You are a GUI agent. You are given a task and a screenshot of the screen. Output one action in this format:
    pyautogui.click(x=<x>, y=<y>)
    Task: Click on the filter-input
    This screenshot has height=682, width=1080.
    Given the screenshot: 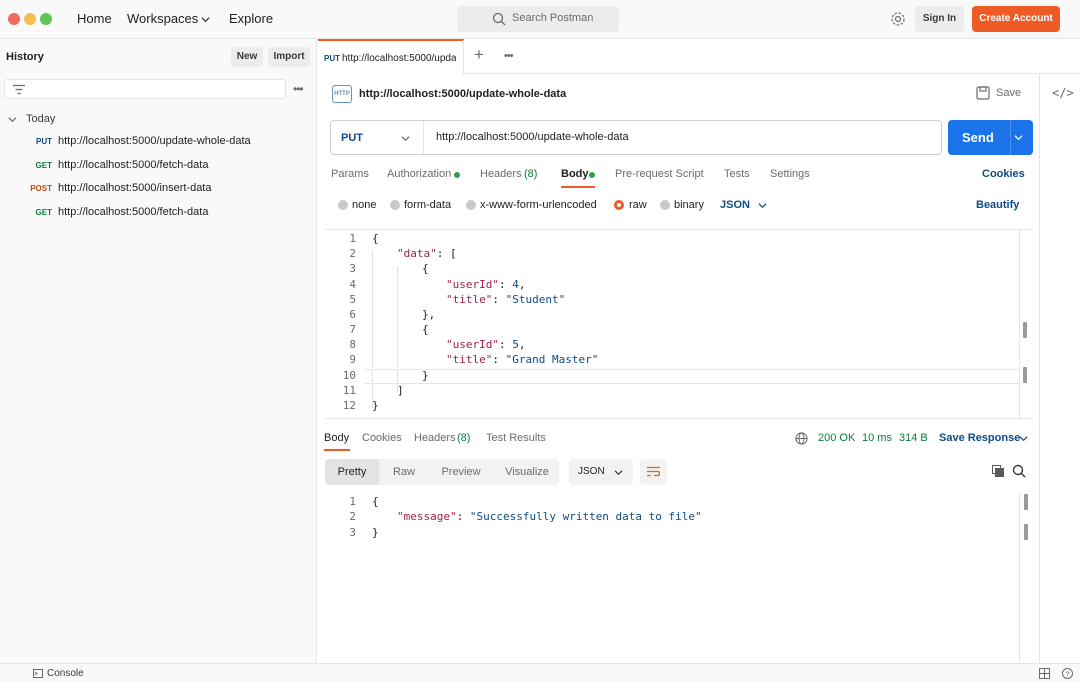 What is the action you would take?
    pyautogui.click(x=145, y=89)
    